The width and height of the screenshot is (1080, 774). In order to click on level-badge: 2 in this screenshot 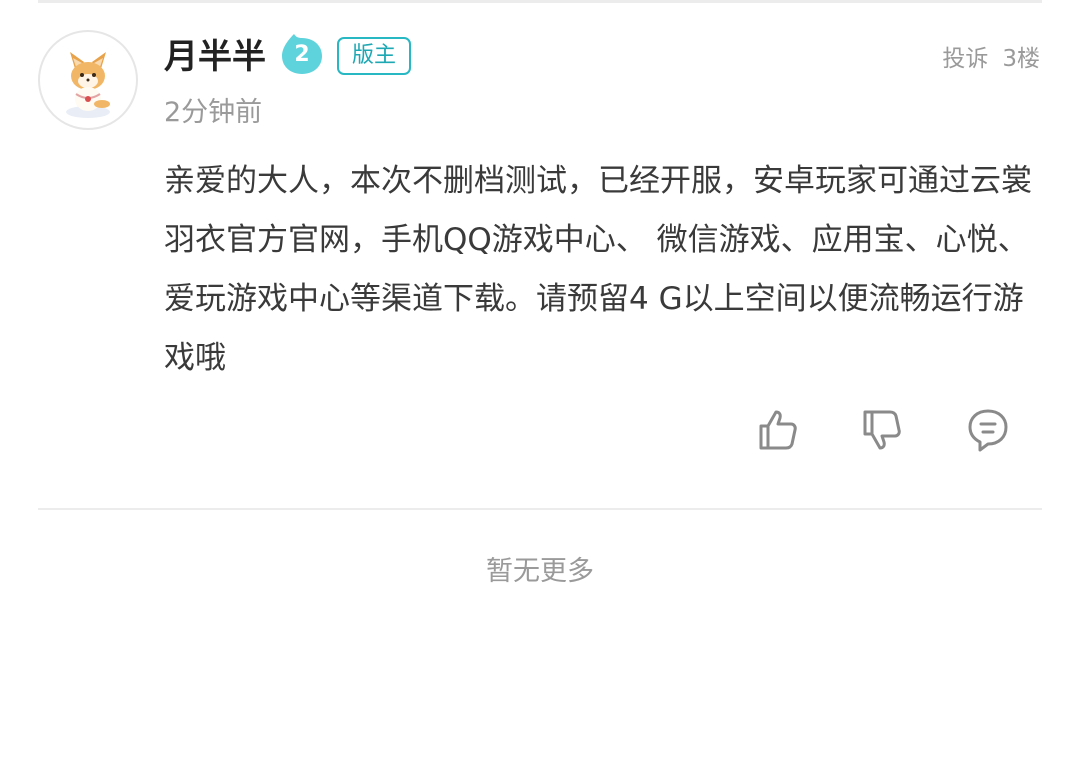, I will do `click(302, 54)`.